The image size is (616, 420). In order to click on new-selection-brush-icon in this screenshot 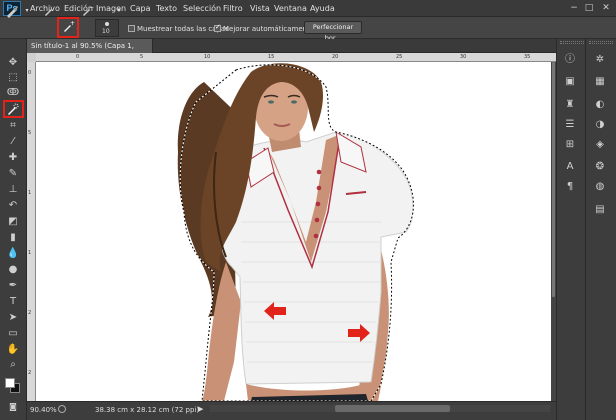, I will do `click(49, 11)`.